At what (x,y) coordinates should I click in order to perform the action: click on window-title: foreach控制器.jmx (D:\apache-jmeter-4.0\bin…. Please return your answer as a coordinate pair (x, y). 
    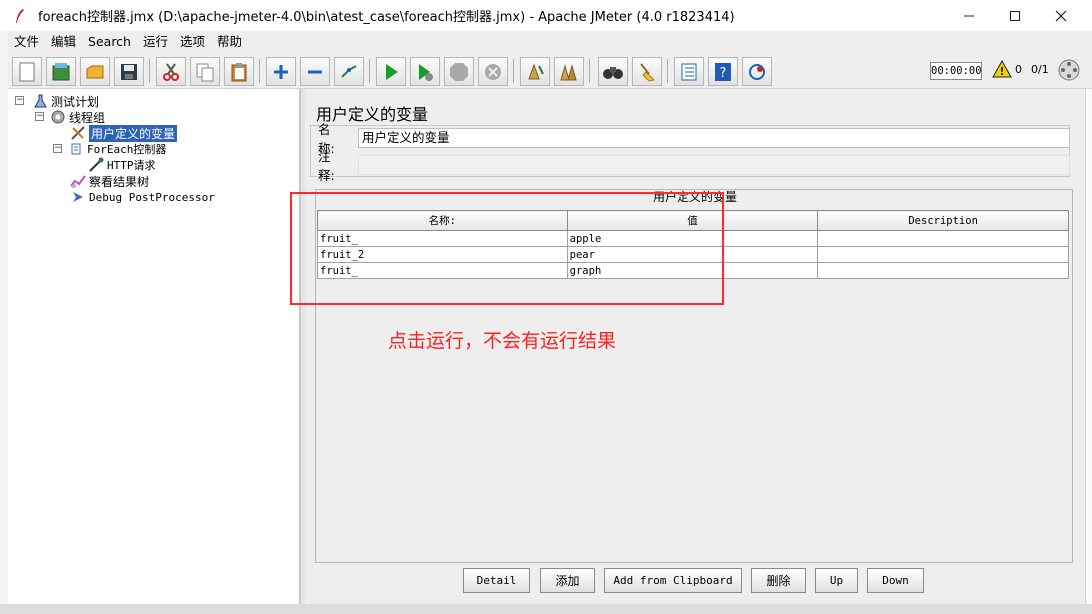
    Looking at the image, I should click on (386, 17).